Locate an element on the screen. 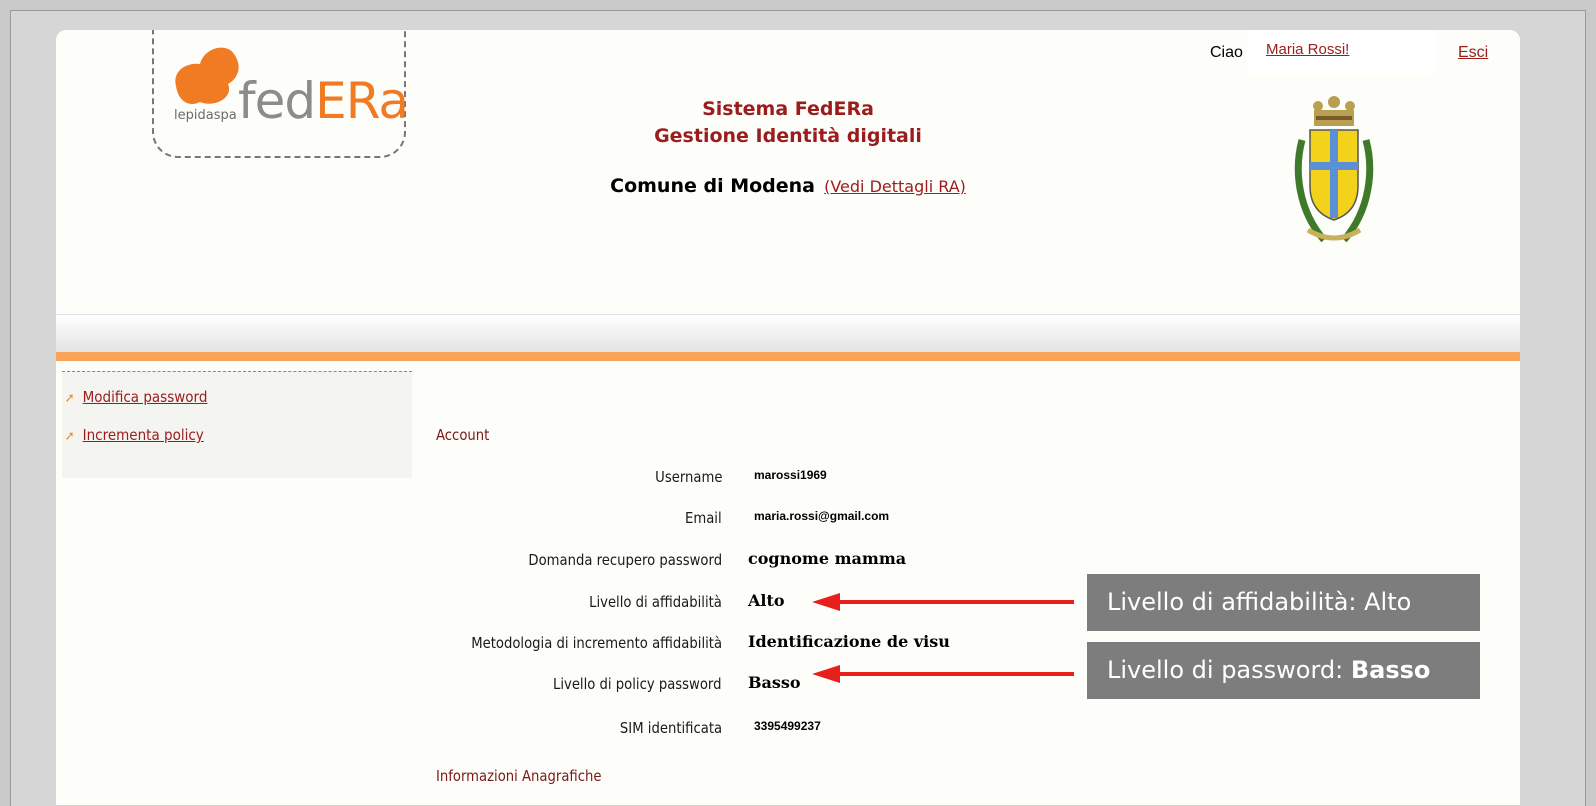 This screenshot has height=806, width=1596. row-email: Email maria.rossi@gmail.com is located at coordinates (736, 518).